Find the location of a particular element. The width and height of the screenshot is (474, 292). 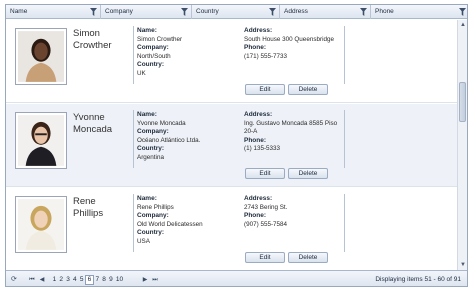

column-header-phone: Phone is located at coordinates (419, 12).